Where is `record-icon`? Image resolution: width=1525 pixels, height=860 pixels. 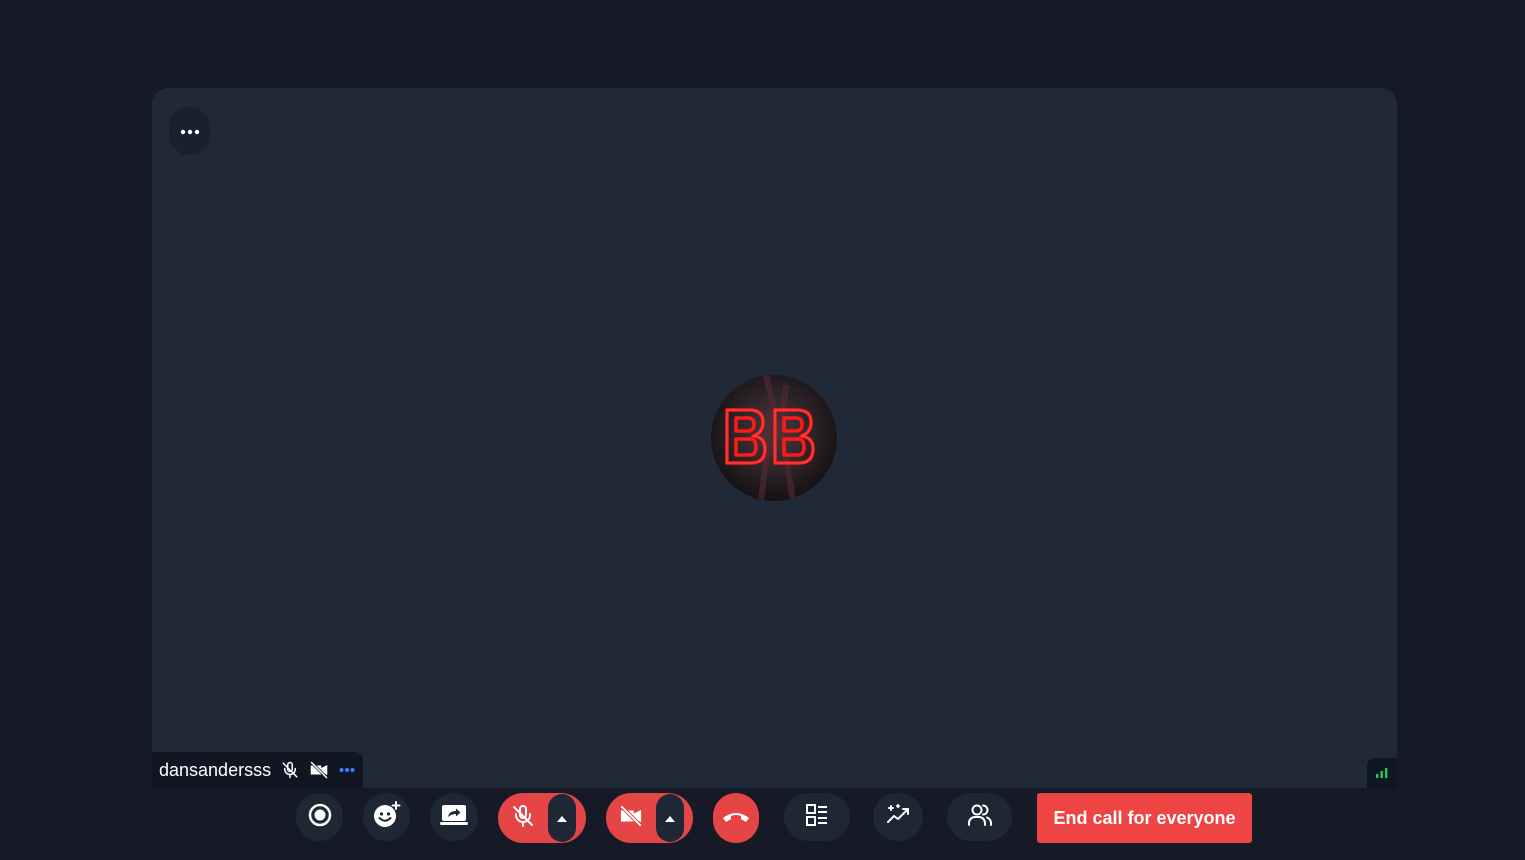 record-icon is located at coordinates (320, 817).